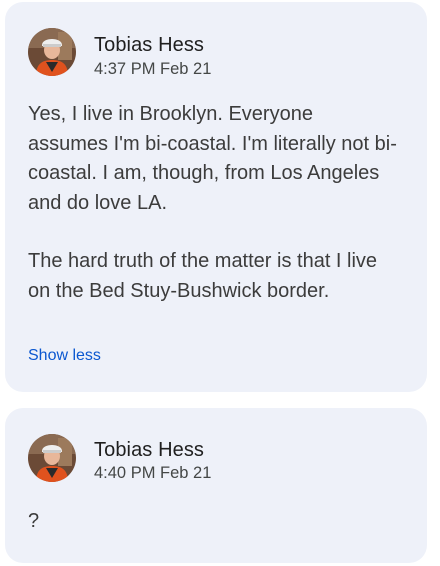  Describe the element at coordinates (153, 473) in the screenshot. I see `message-timestamp: 4:40 PM Feb 21` at that location.